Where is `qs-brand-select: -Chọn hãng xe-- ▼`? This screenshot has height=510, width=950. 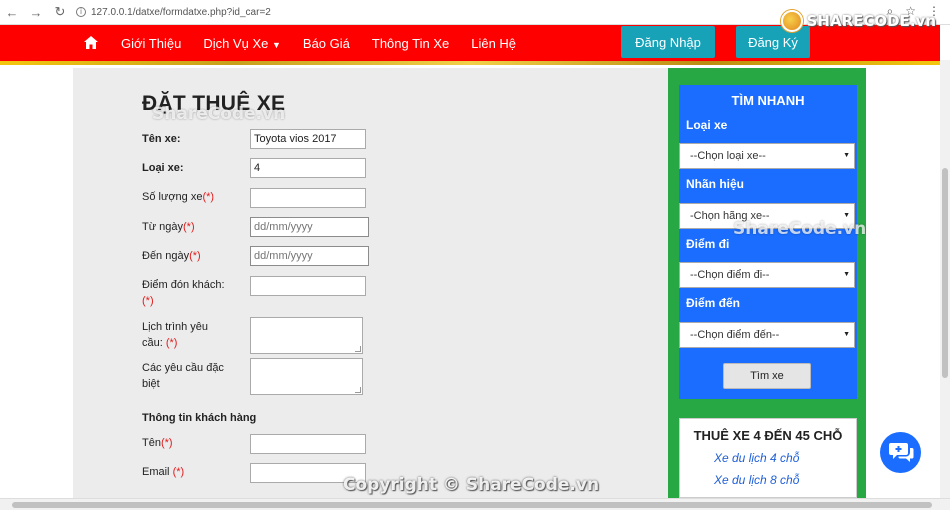 qs-brand-select: -Chọn hãng xe-- ▼ is located at coordinates (767, 216).